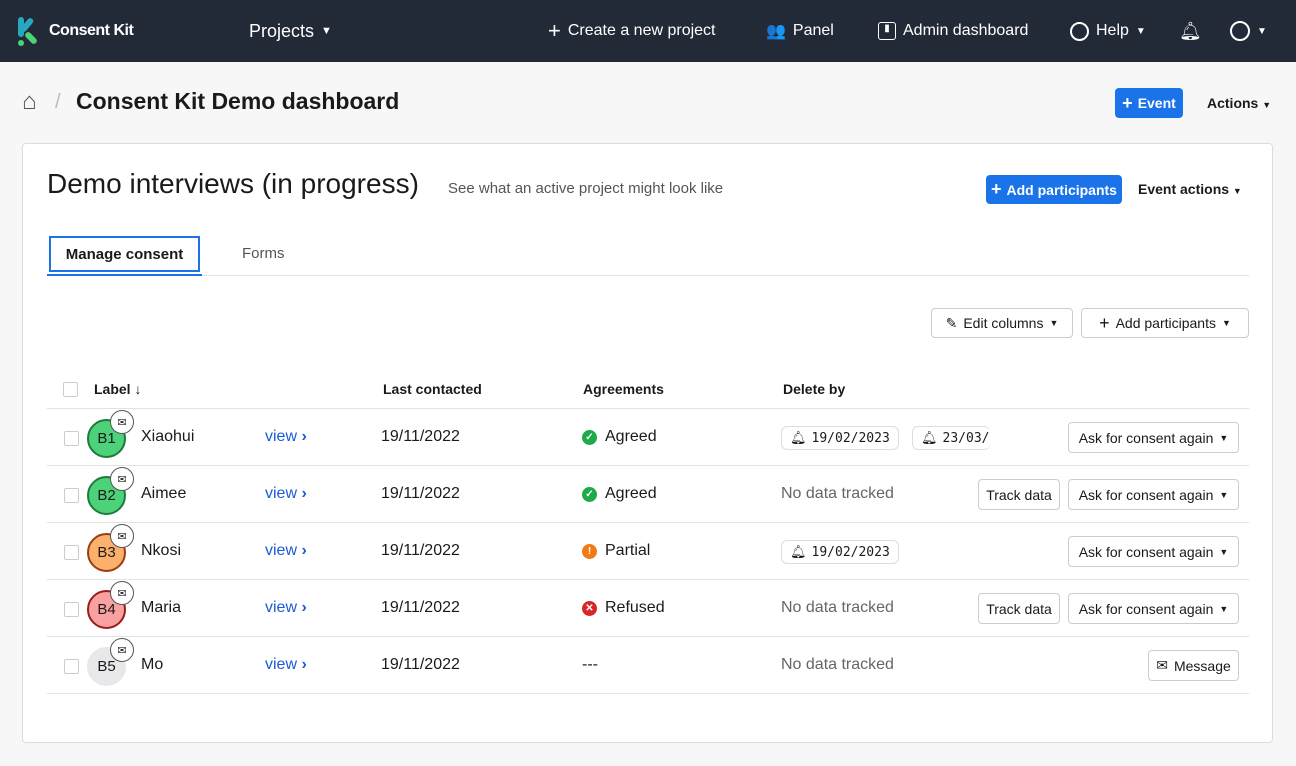  I want to click on message-button: ✉ Message, so click(1193, 665).